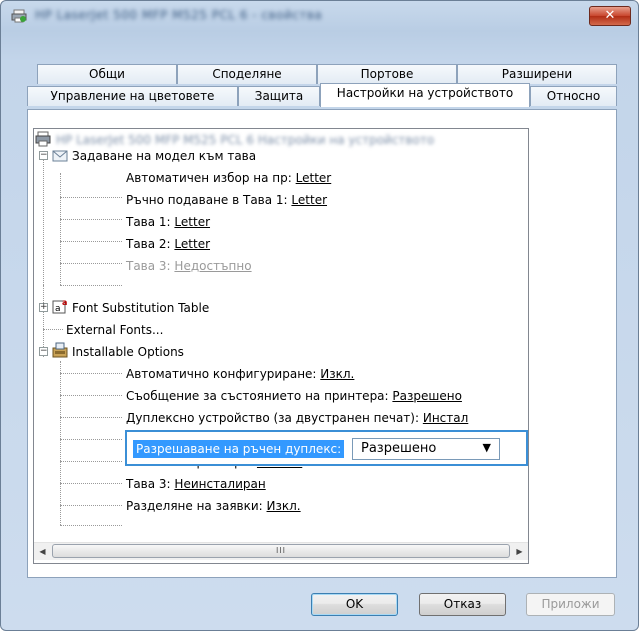 Image resolution: width=639 pixels, height=631 pixels. I want to click on scroll-right-icon: ▶, so click(519, 551).